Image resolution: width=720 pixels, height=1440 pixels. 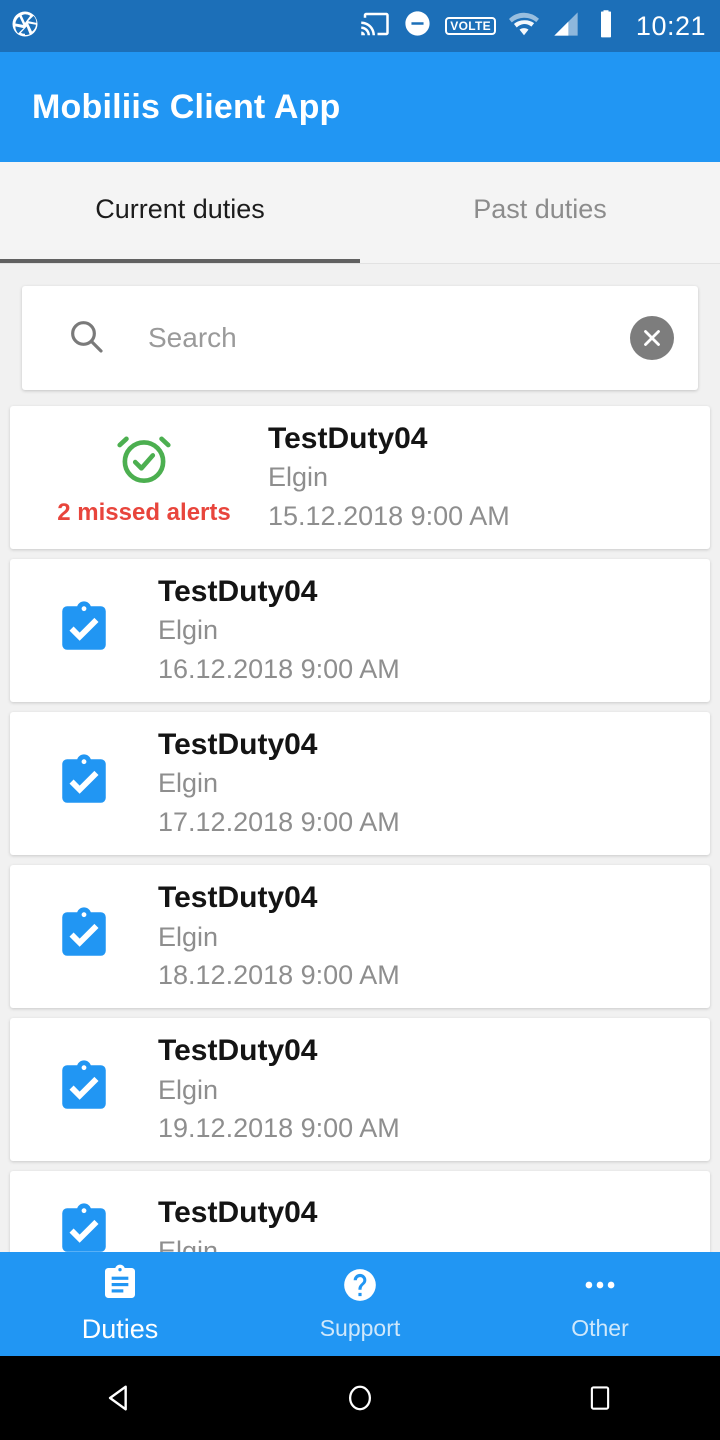 I want to click on wifi-icon, so click(x=523, y=26).